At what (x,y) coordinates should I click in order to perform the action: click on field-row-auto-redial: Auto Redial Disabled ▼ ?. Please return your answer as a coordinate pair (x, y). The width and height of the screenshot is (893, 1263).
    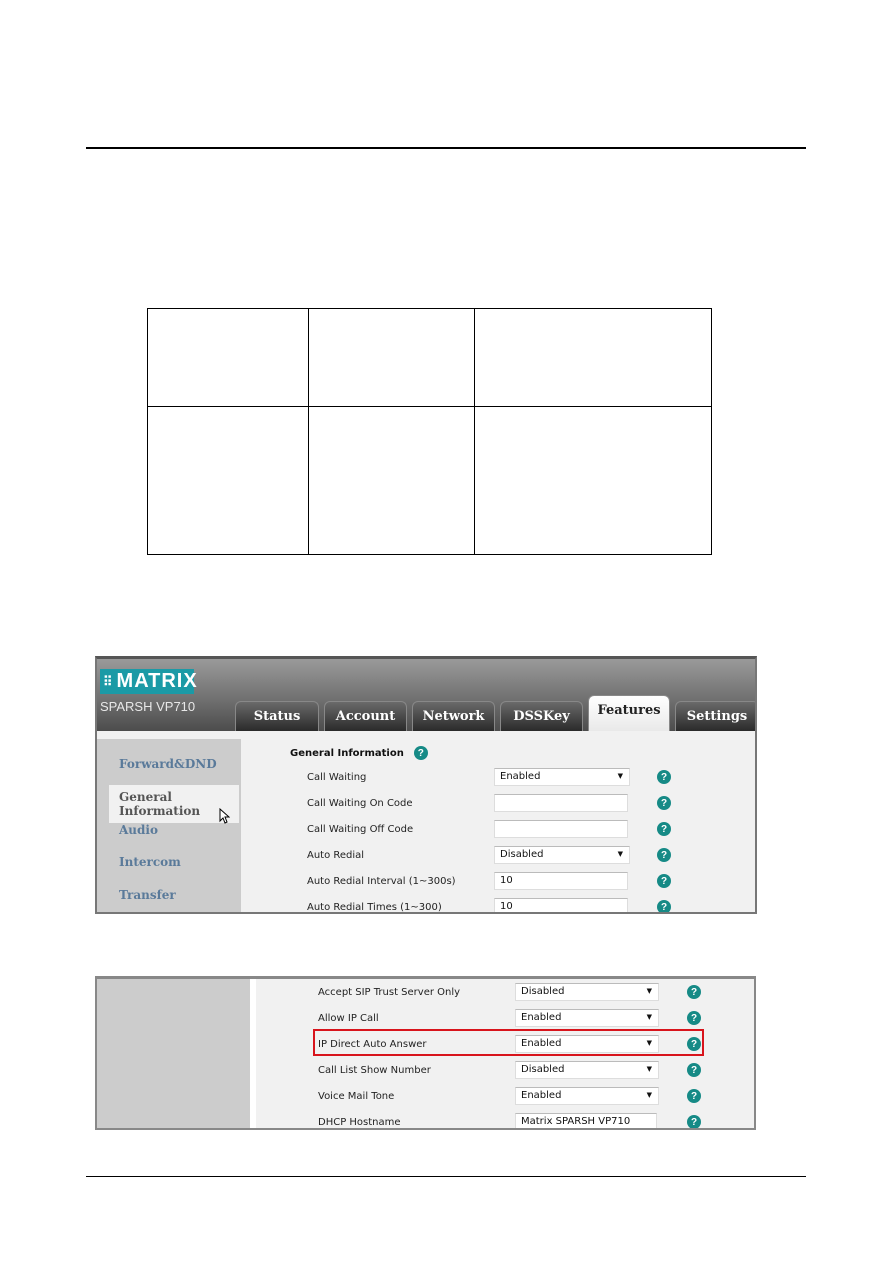
    Looking at the image, I should click on (426, 856).